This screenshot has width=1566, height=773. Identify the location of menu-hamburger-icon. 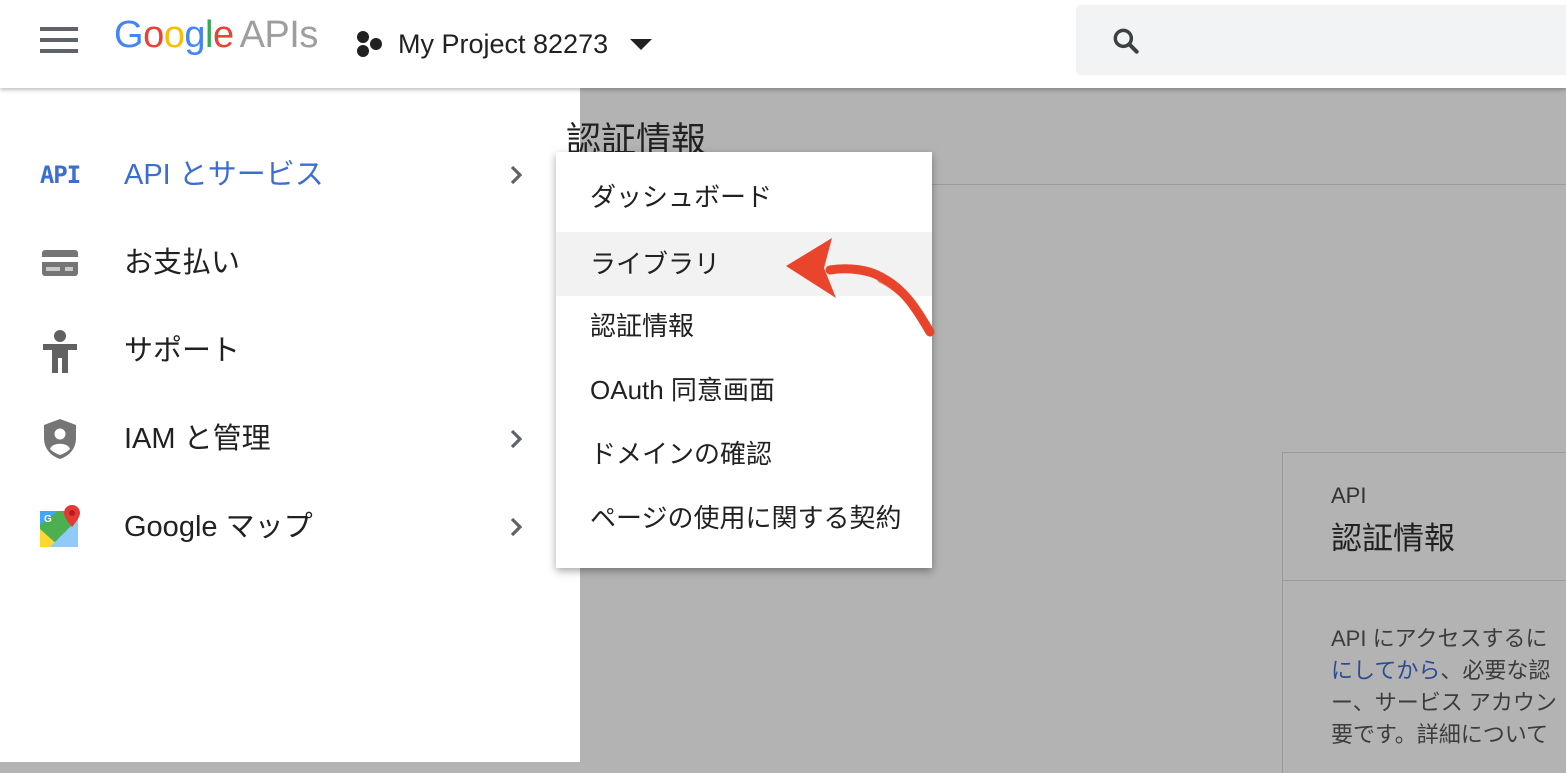
(59, 42).